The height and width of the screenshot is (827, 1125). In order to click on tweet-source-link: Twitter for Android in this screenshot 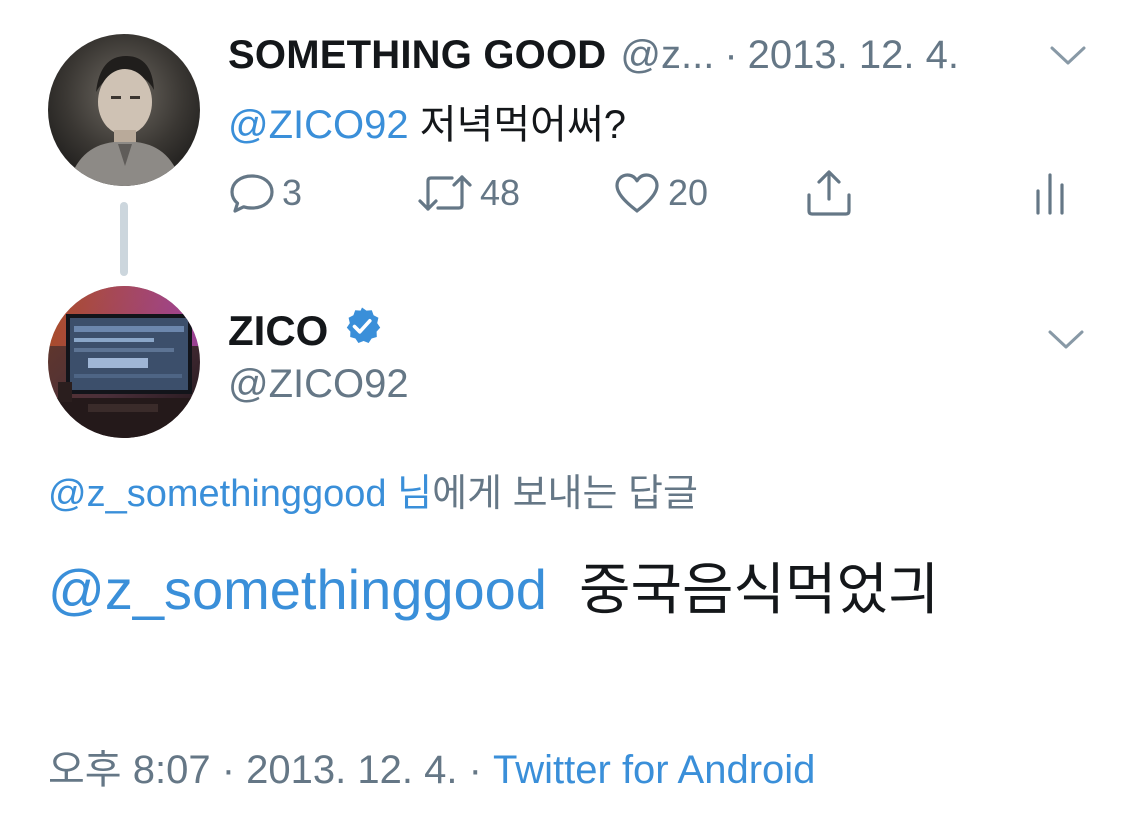, I will do `click(654, 770)`.